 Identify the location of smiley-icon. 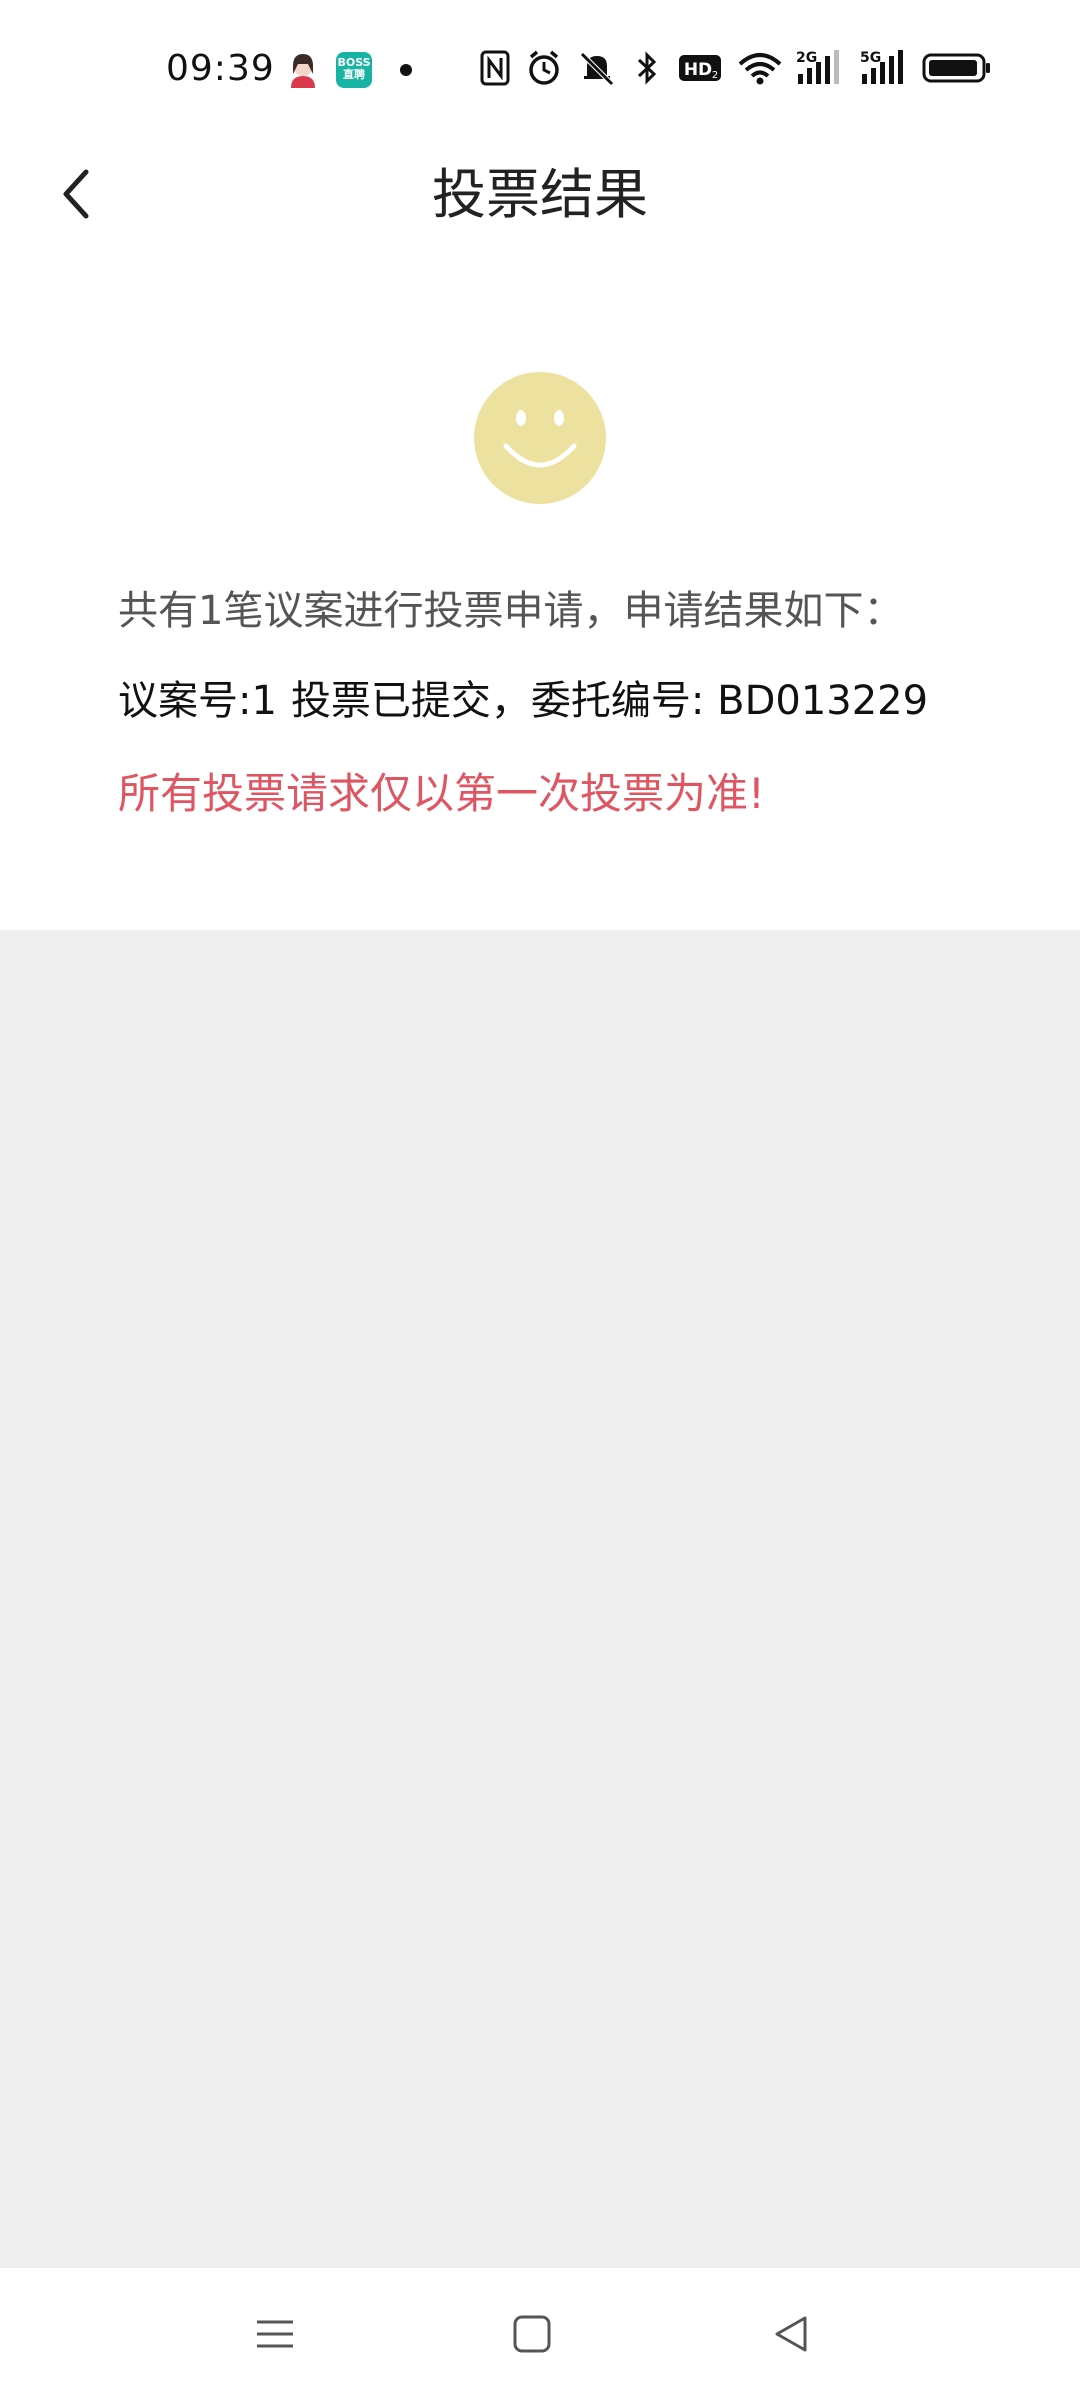
(540, 438).